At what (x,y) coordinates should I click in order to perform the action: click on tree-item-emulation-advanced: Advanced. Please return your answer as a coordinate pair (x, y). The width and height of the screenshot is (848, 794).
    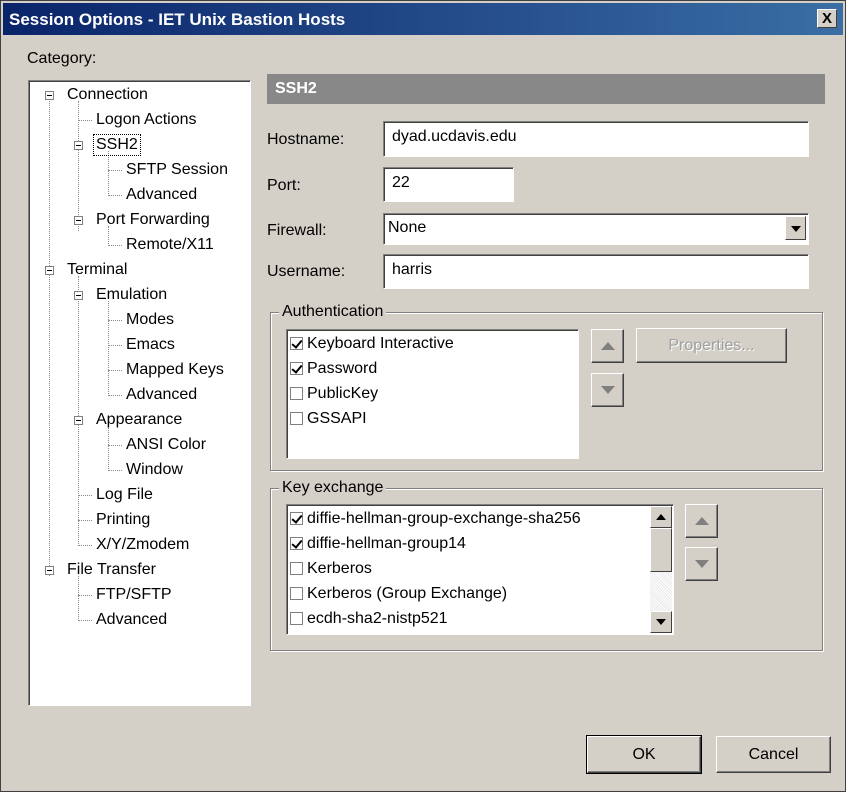
    Looking at the image, I should click on (161, 395).